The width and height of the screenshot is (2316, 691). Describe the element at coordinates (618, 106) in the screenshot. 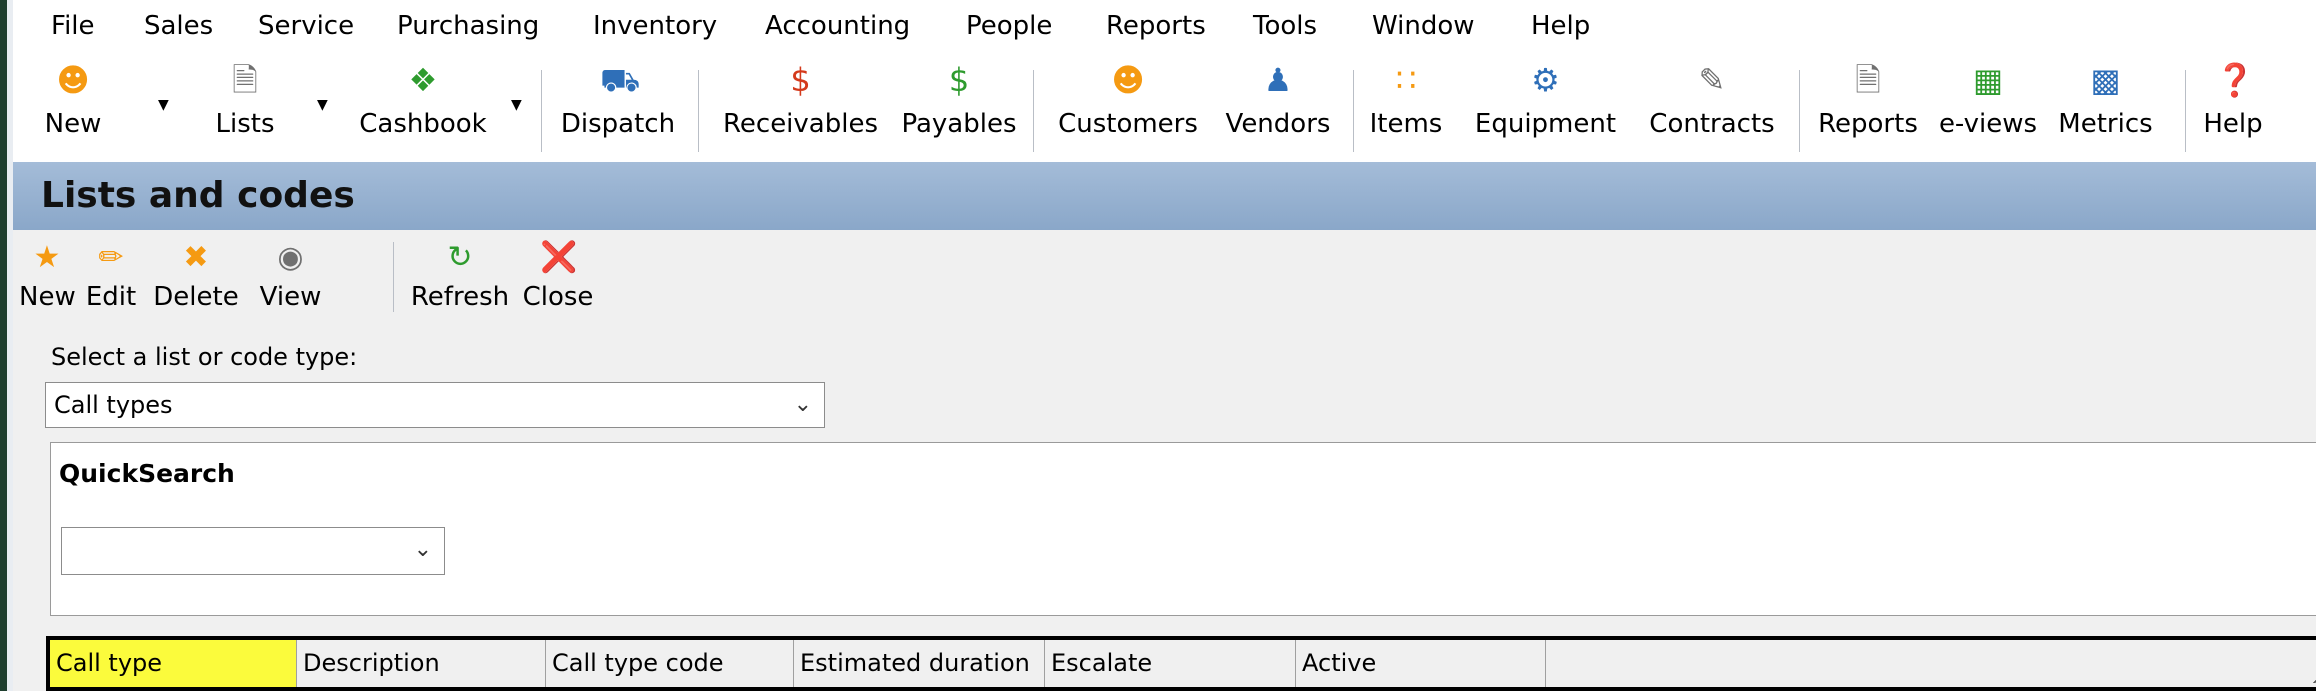

I see `dispatch-button: ⛟ Dispatch` at that location.